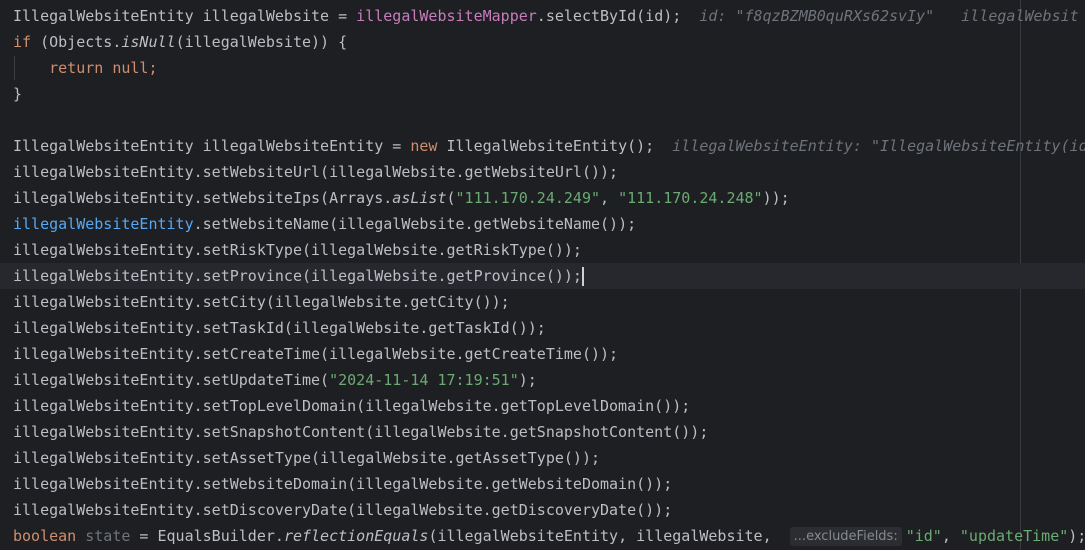 The image size is (1085, 550). What do you see at coordinates (207, 536) in the screenshot?
I see `code-text: = EqualsBuilder.` at bounding box center [207, 536].